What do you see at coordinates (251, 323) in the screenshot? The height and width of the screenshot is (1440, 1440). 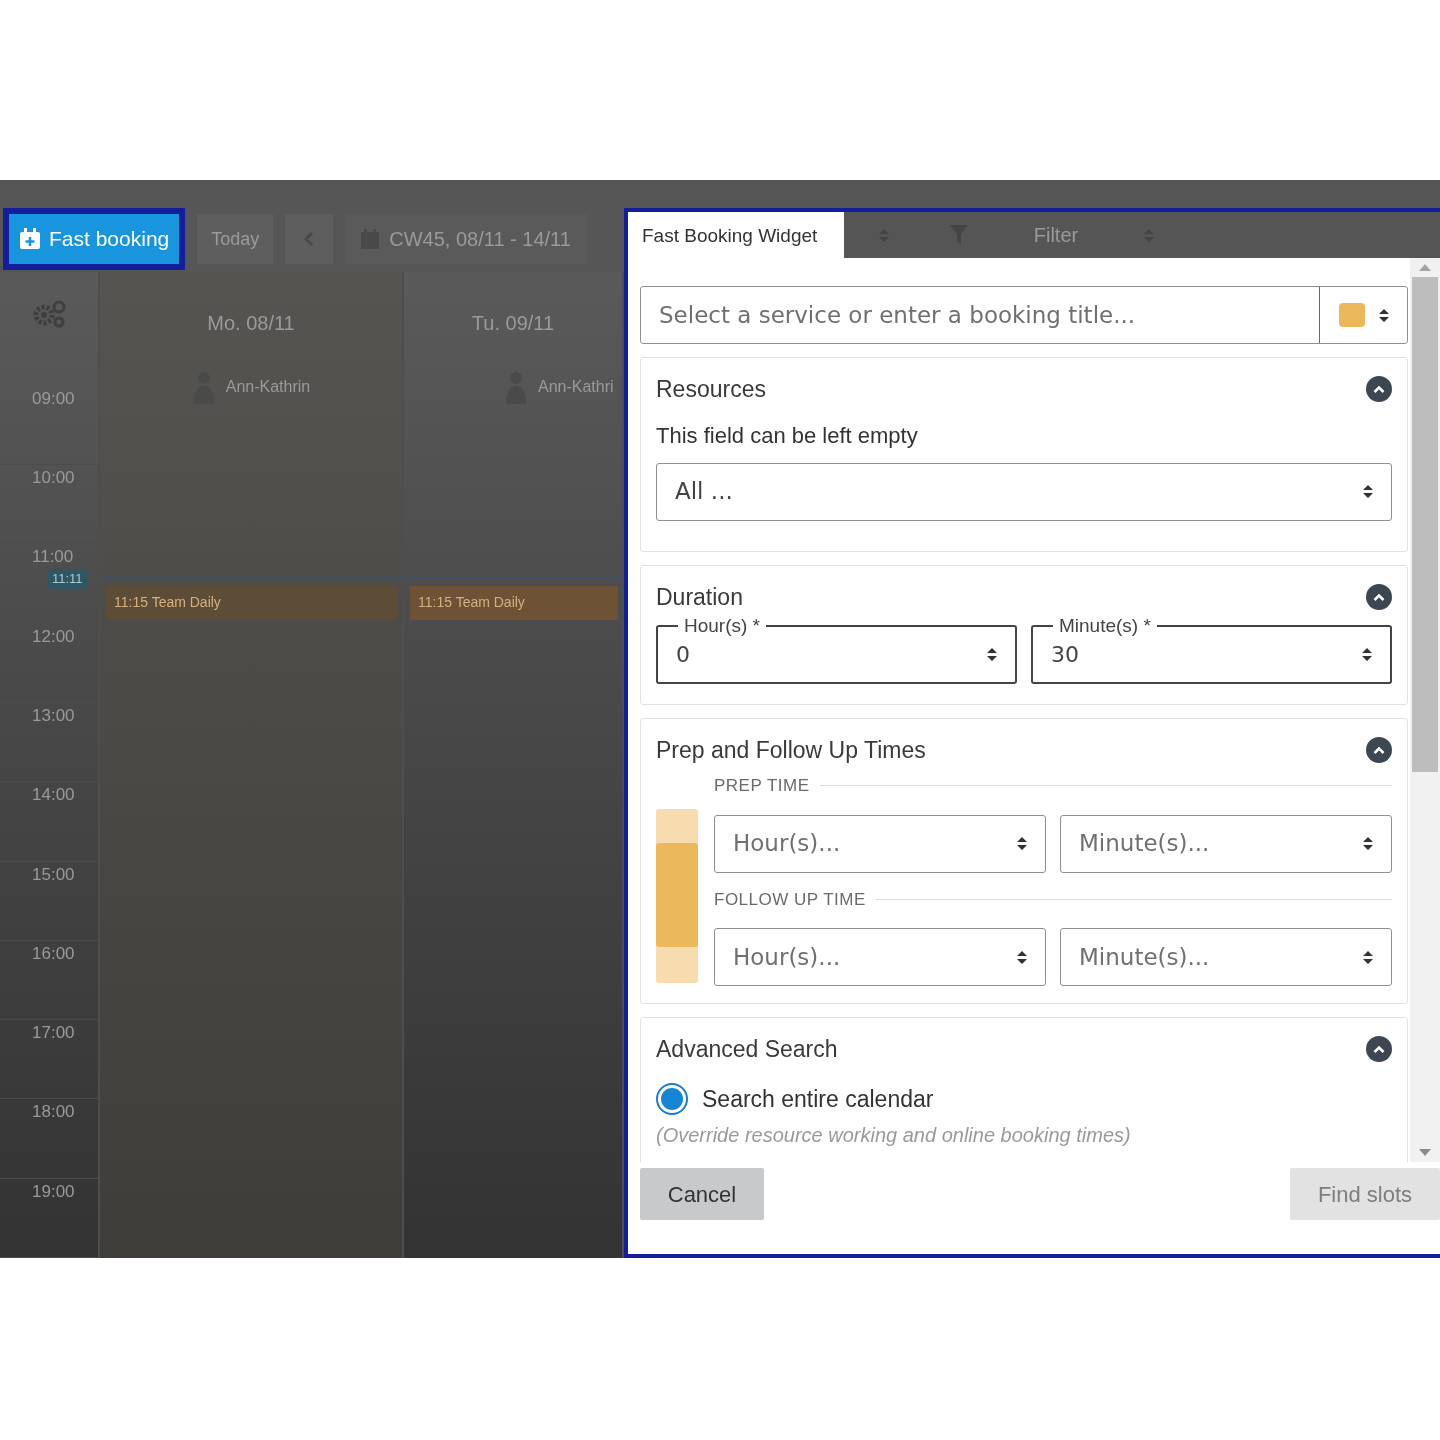 I see `day-header: Mo. 08/11` at bounding box center [251, 323].